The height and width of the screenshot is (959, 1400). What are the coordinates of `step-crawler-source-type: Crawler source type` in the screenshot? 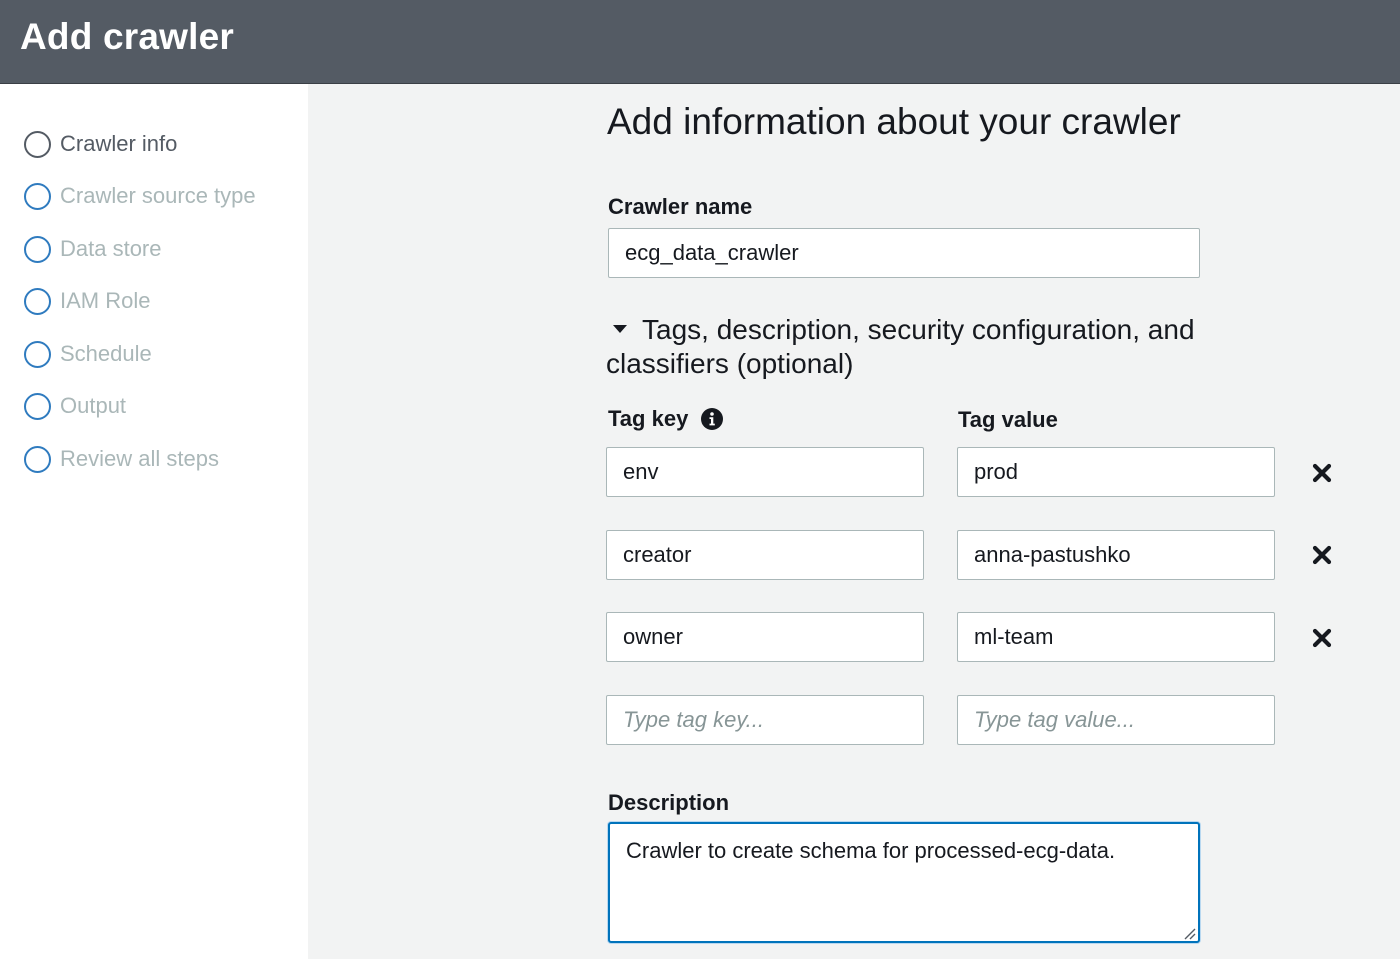 It's located at (140, 196).